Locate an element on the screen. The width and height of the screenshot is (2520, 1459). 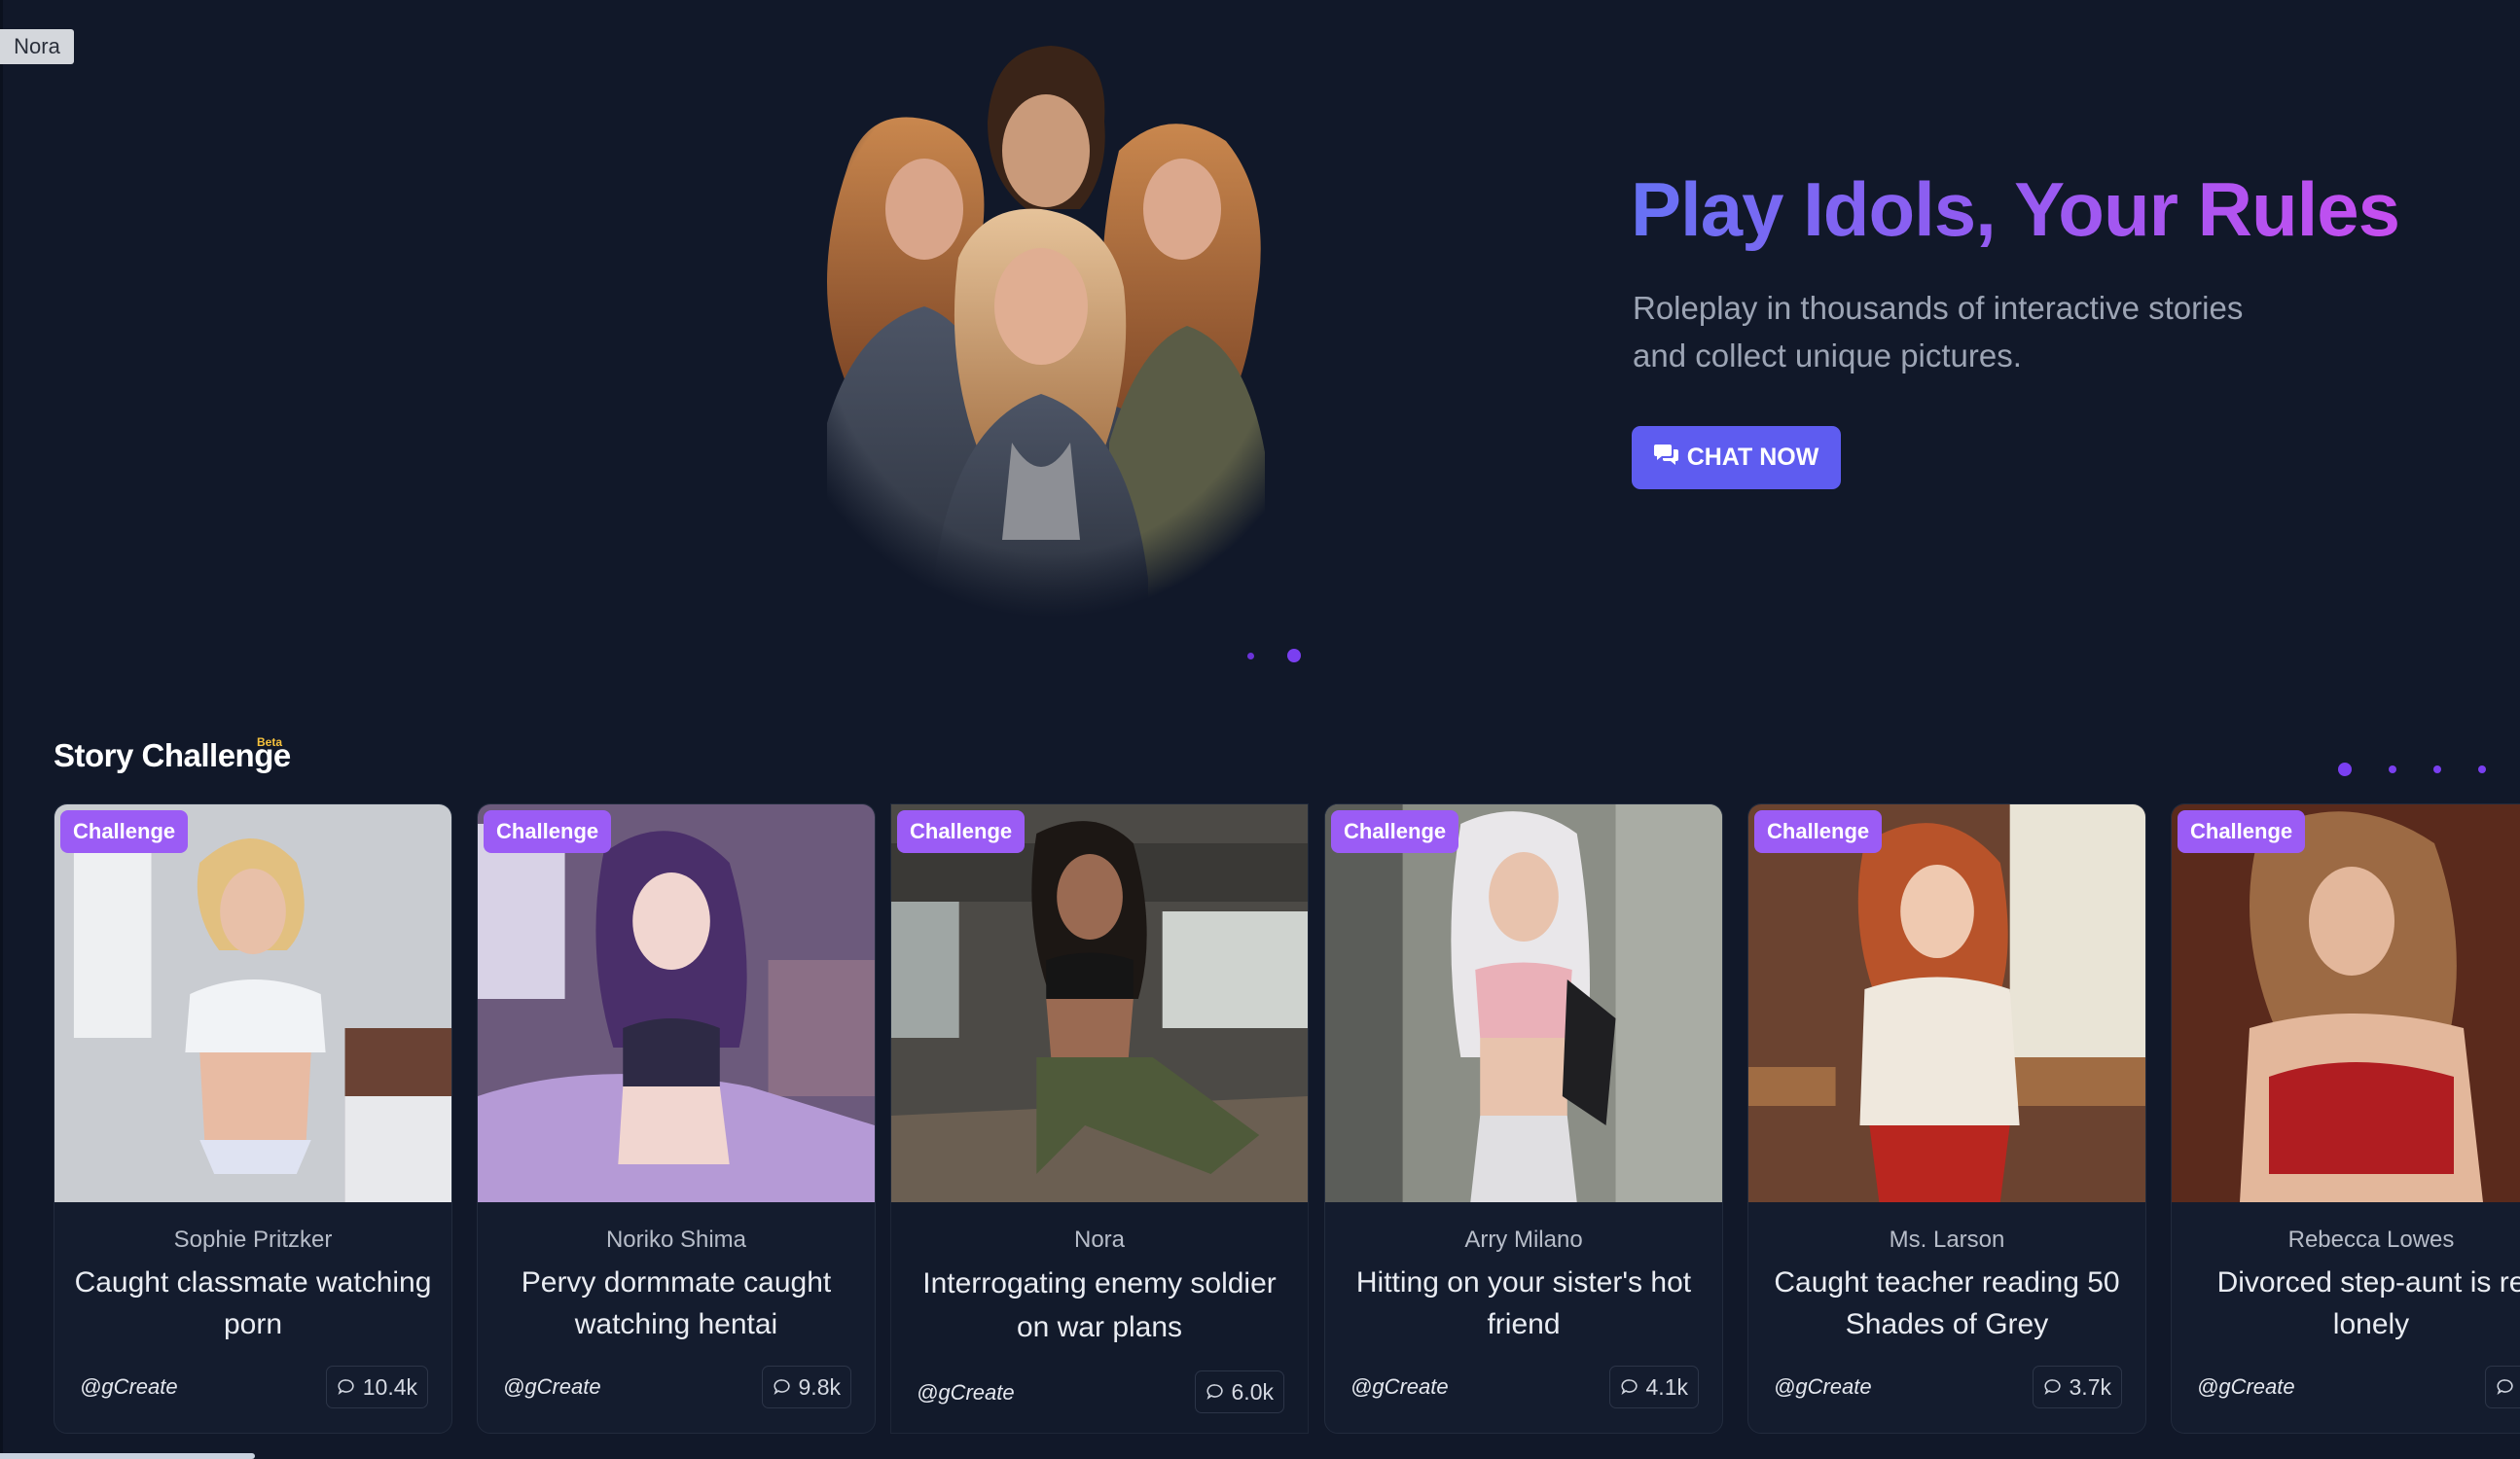
chat-bubbles-icon is located at coordinates (1666, 458).